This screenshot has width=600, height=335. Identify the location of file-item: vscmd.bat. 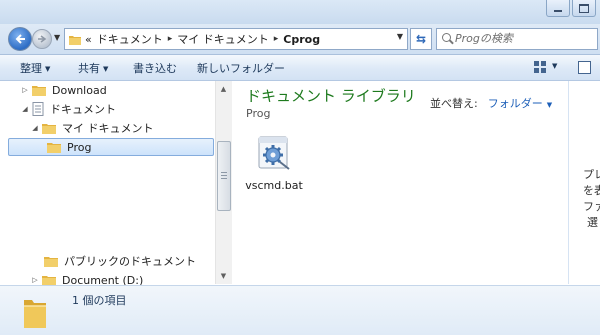
(274, 163).